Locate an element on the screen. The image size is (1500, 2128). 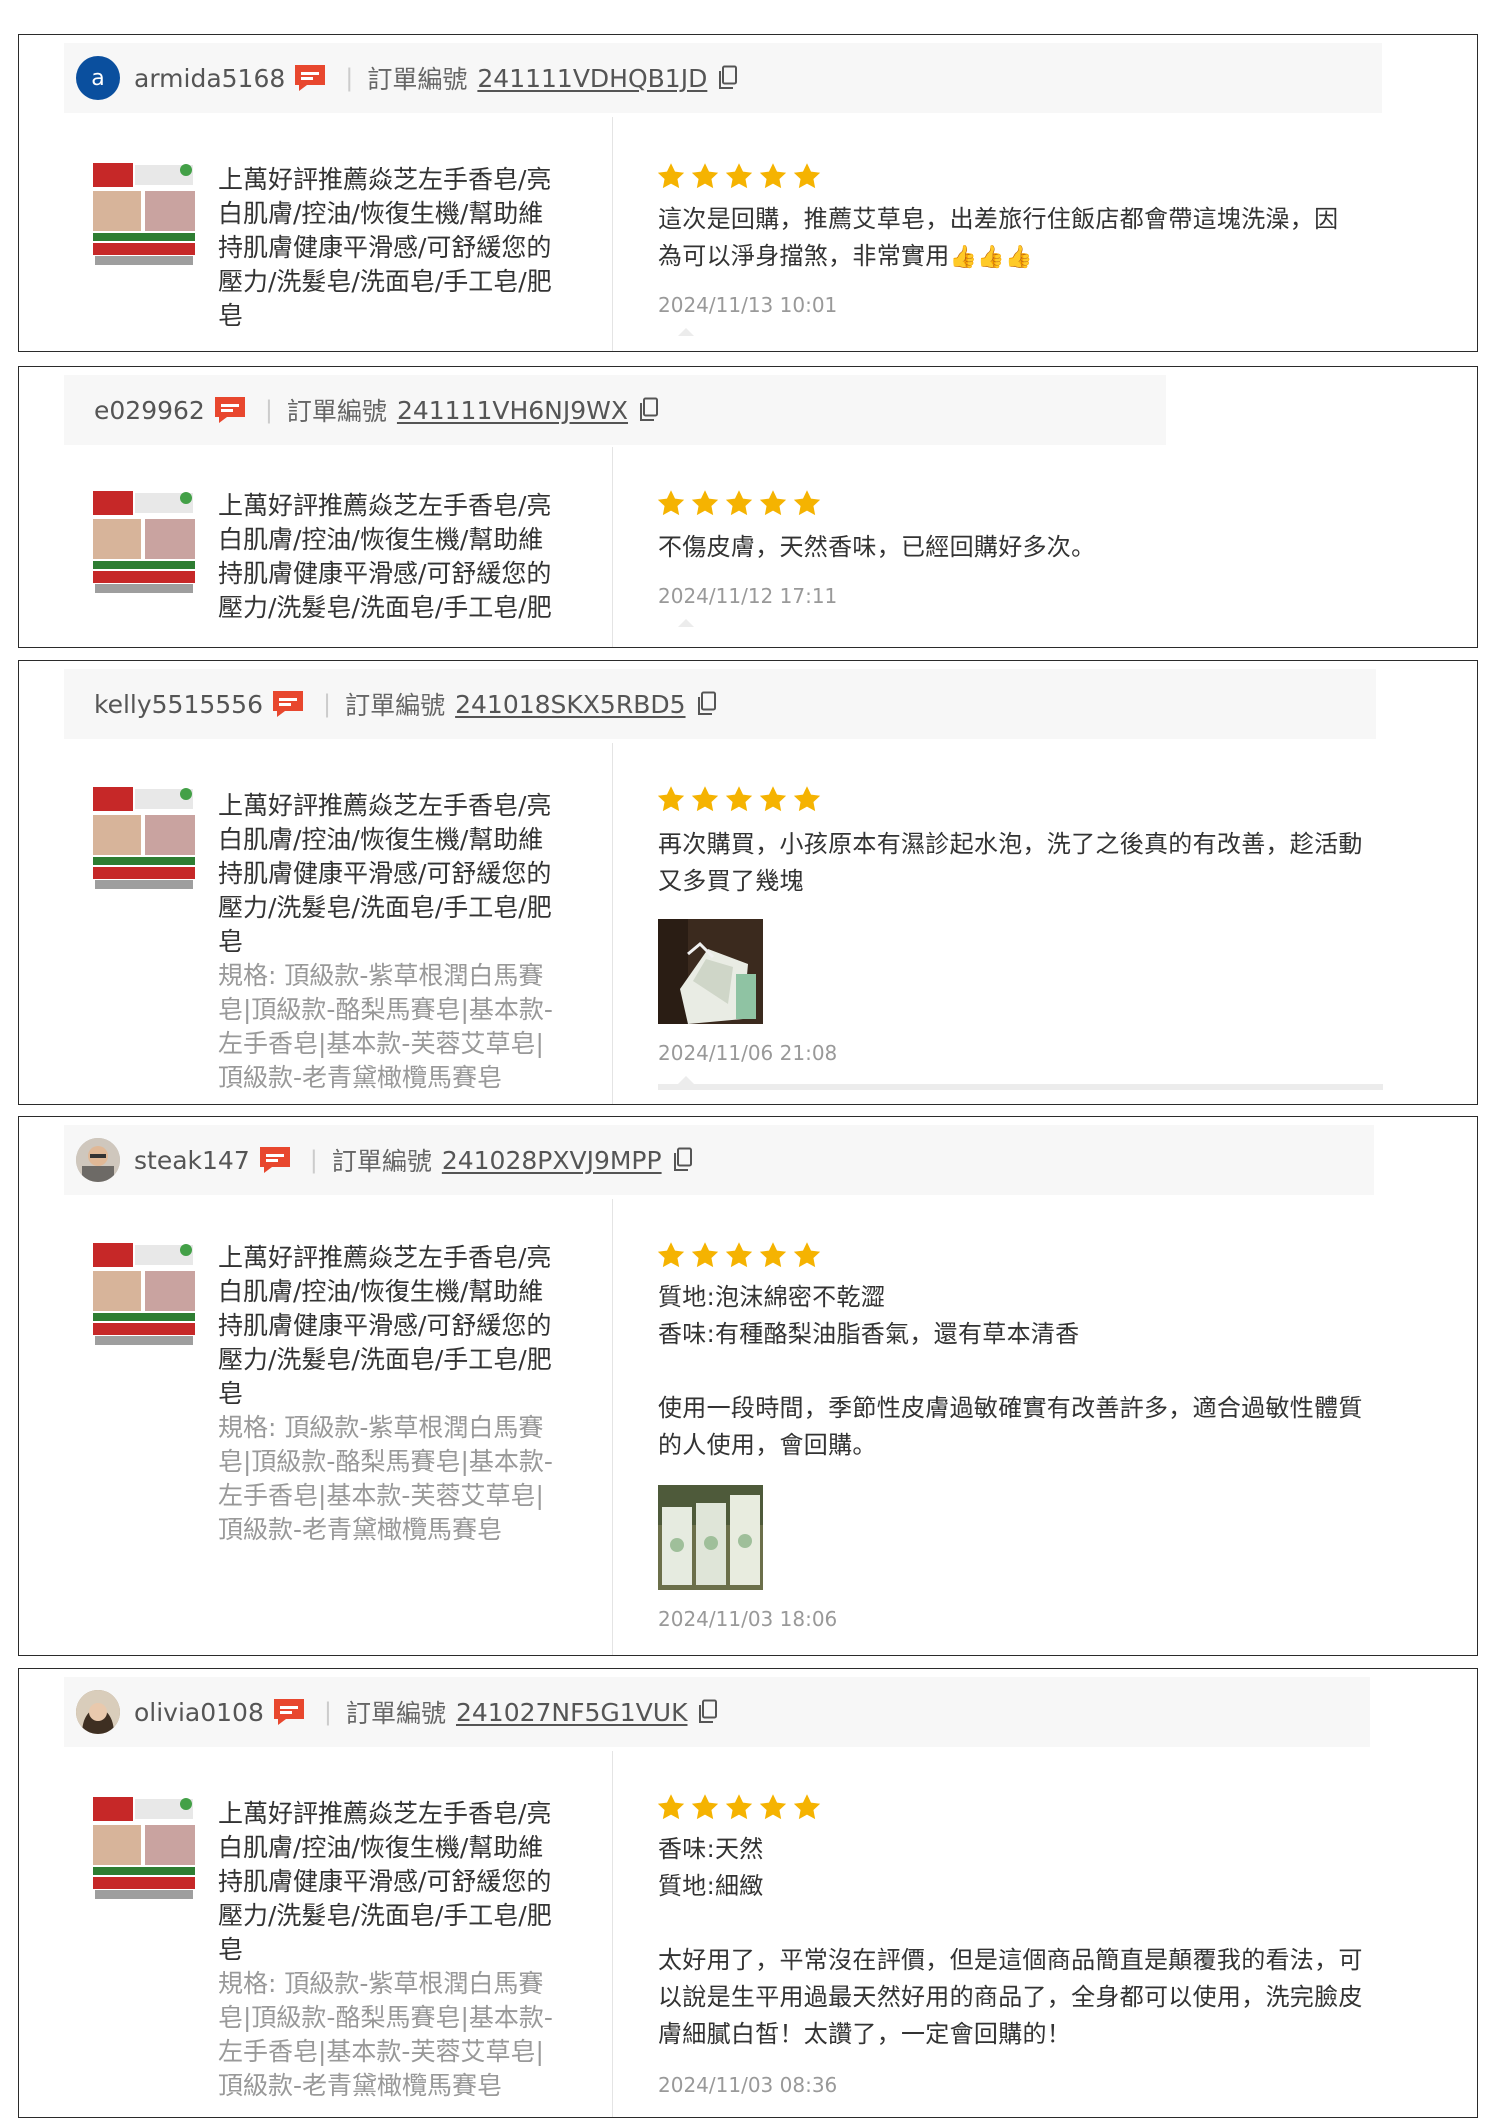
review-text: 再次購買，小孩原本有濕診起水泡，洗了之後真的有改善，趁活動又多買了幾塊 is located at coordinates (1010, 862).